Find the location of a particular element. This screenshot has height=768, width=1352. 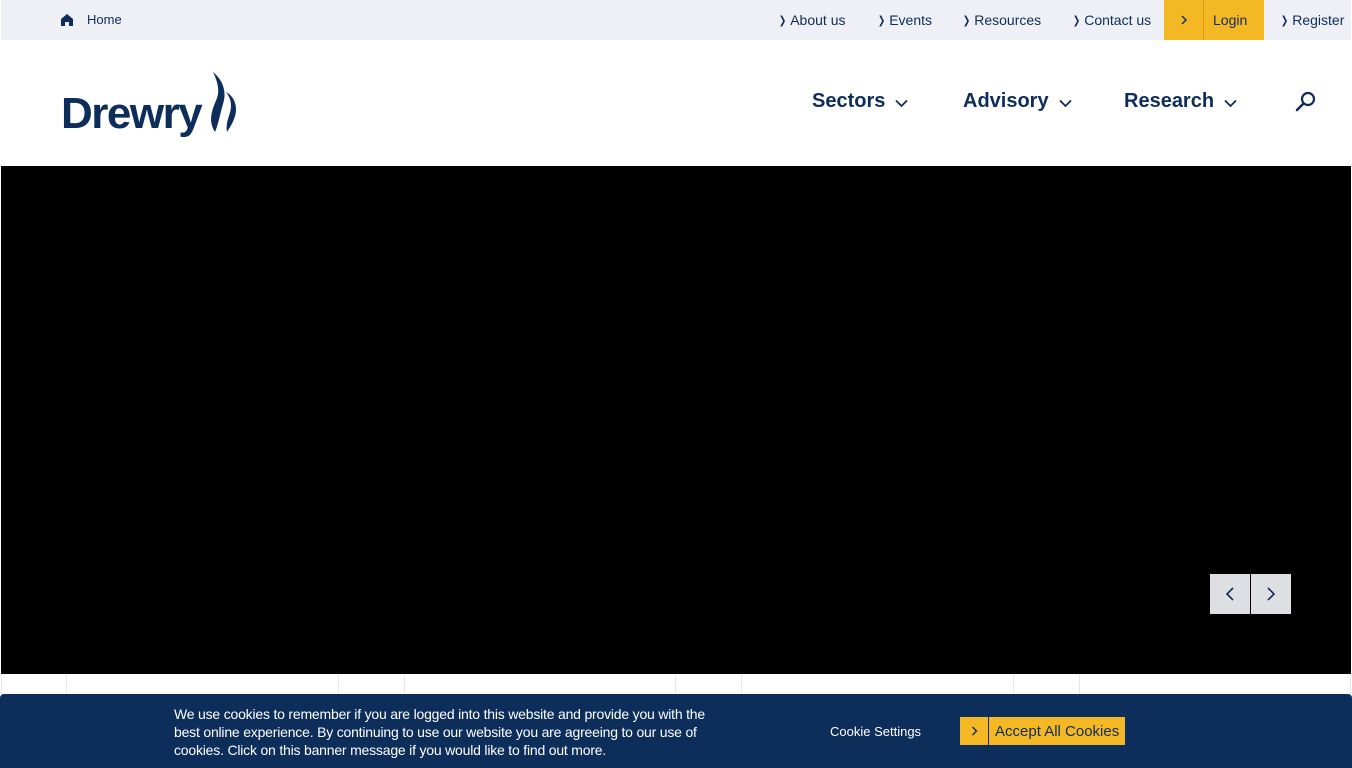

login-button: Login is located at coordinates (1214, 20).